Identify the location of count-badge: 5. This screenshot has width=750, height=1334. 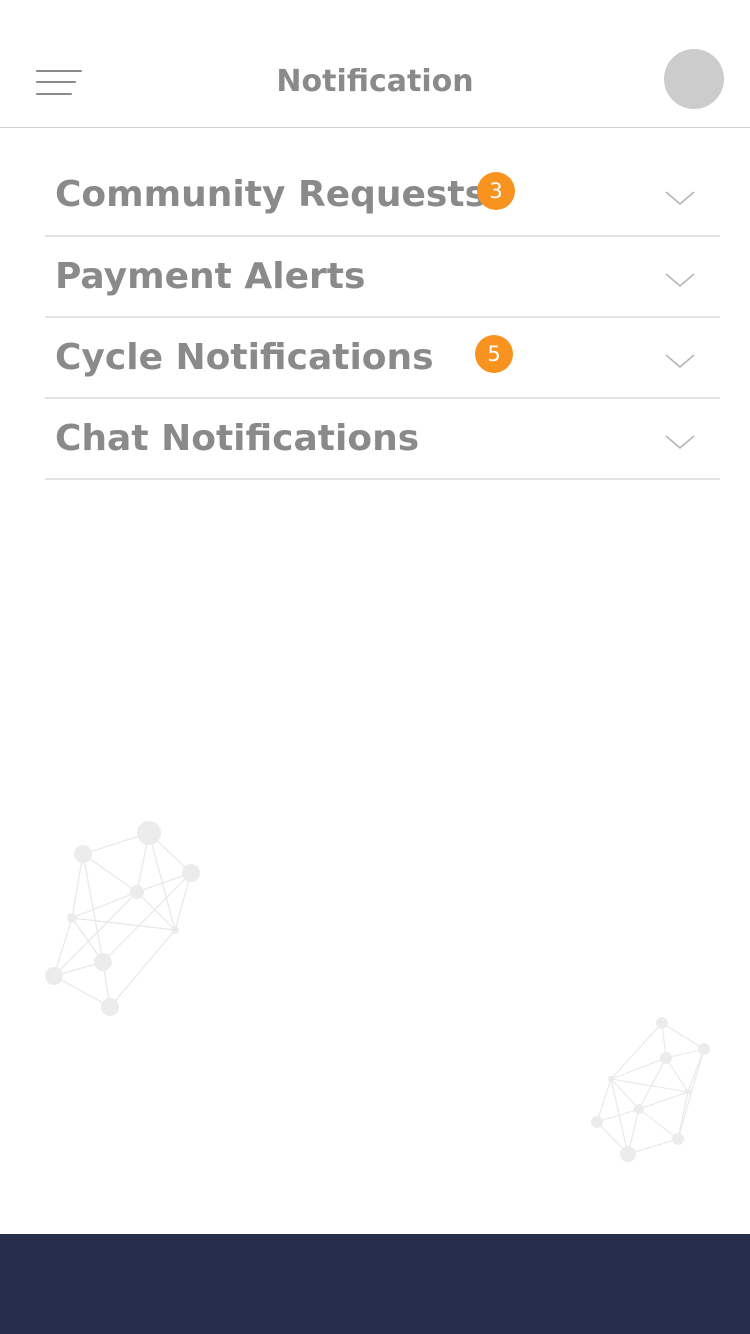
(494, 354).